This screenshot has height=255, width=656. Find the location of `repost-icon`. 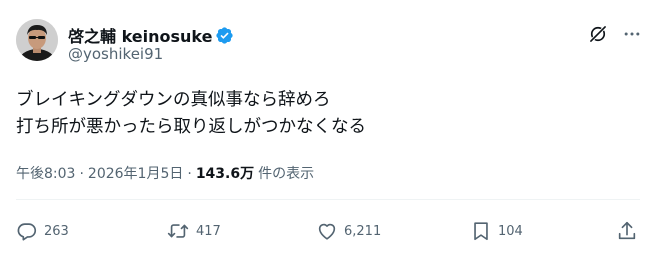

repost-icon is located at coordinates (178, 231).